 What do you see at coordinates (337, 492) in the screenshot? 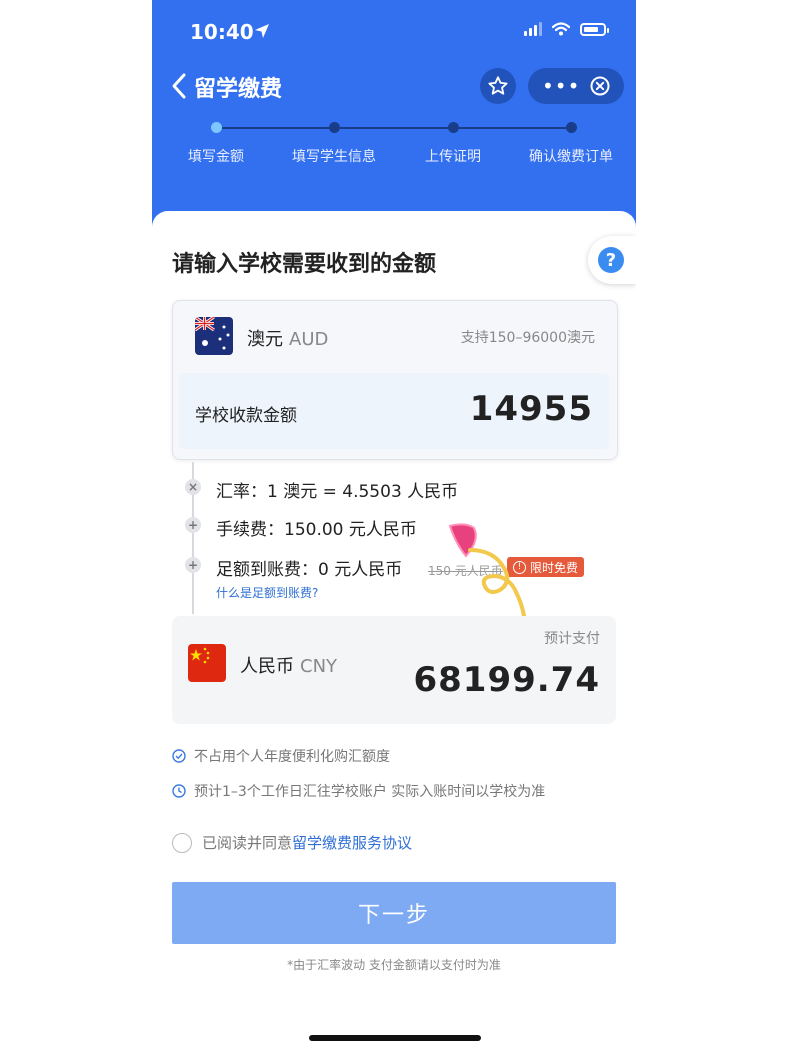
I see `exchange-rate-text: 汇率：1 澳元 = 4.5503 人民币` at bounding box center [337, 492].